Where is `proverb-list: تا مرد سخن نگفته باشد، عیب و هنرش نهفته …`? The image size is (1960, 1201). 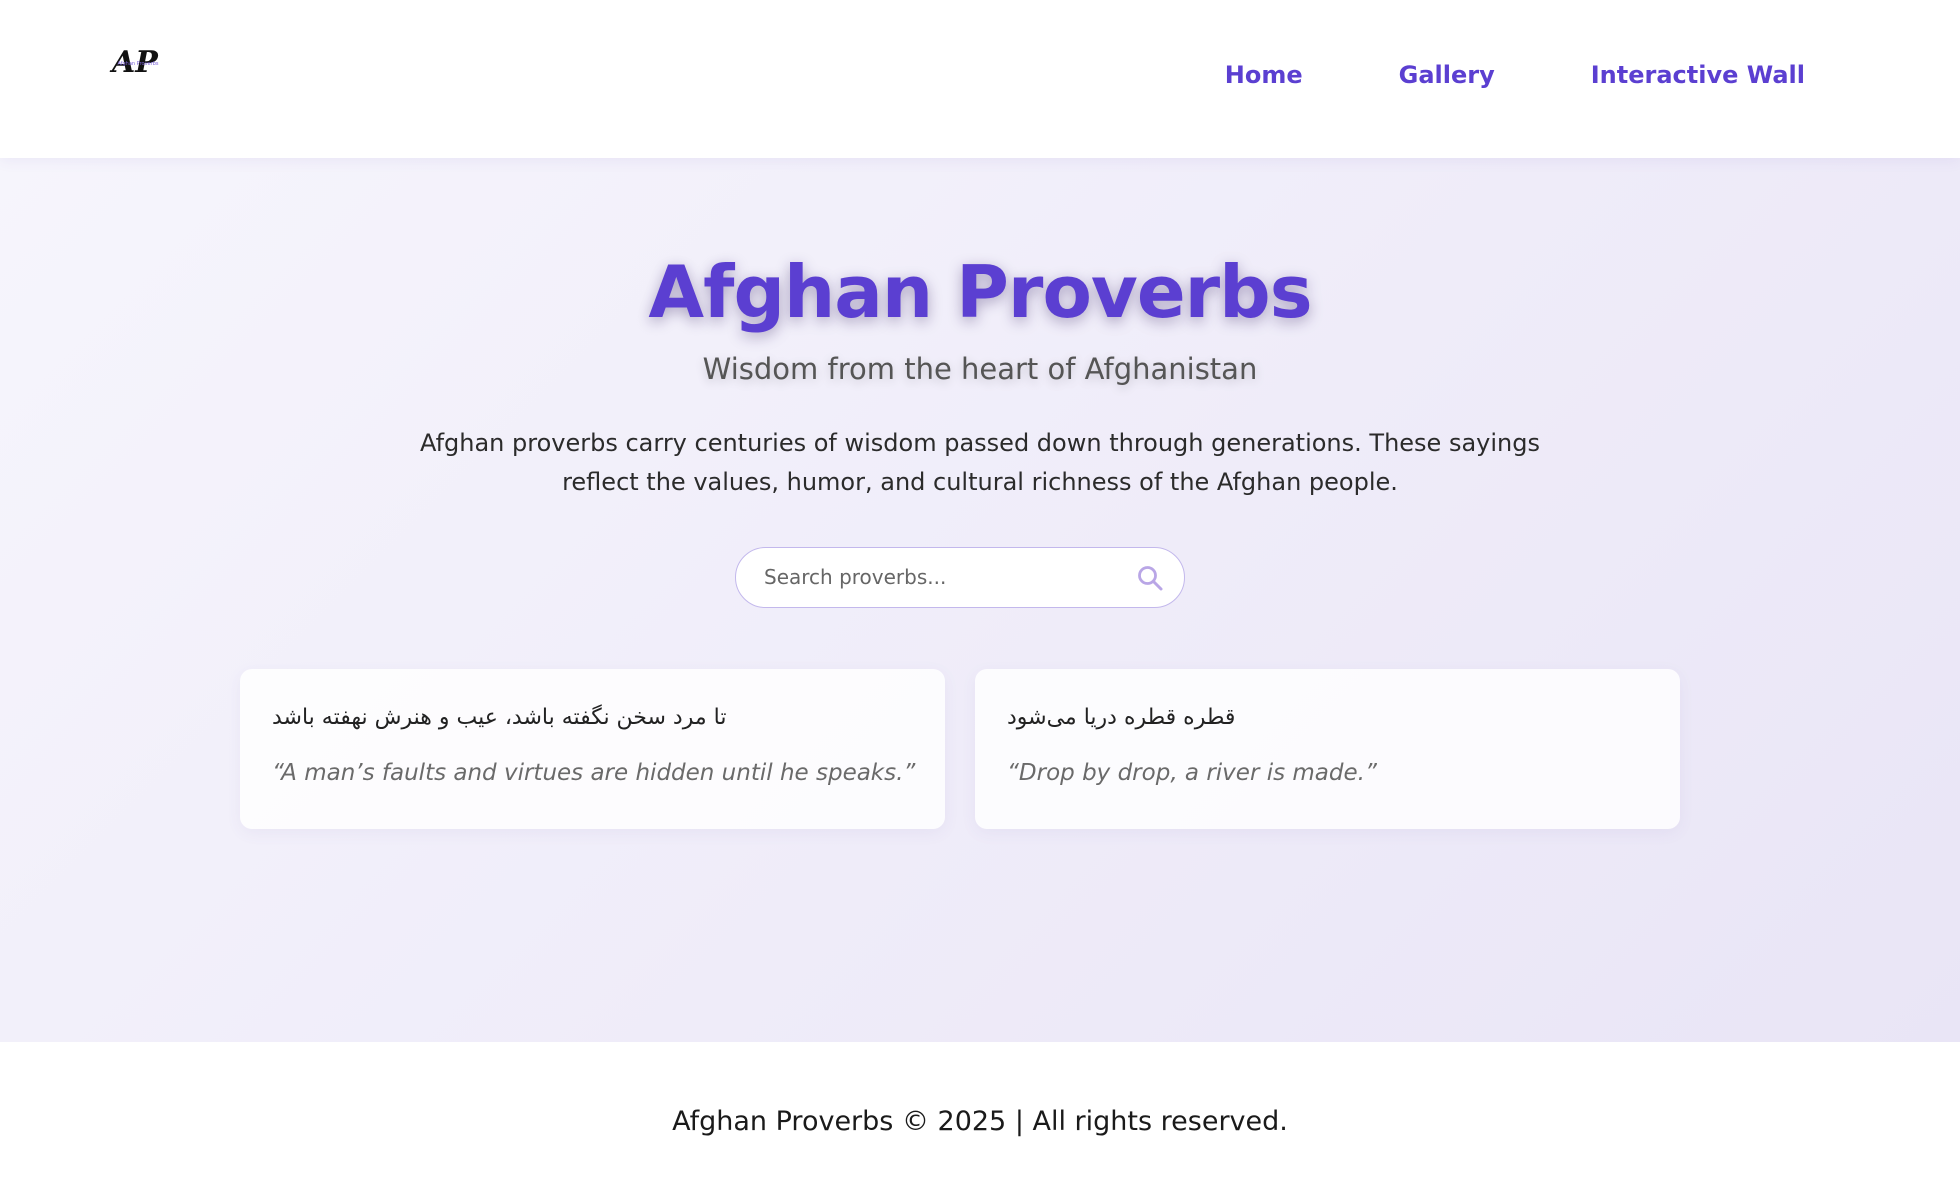
proverb-list: تا مرد سخن نگفته باشد، عیب و هنرش نهفته … is located at coordinates (960, 749).